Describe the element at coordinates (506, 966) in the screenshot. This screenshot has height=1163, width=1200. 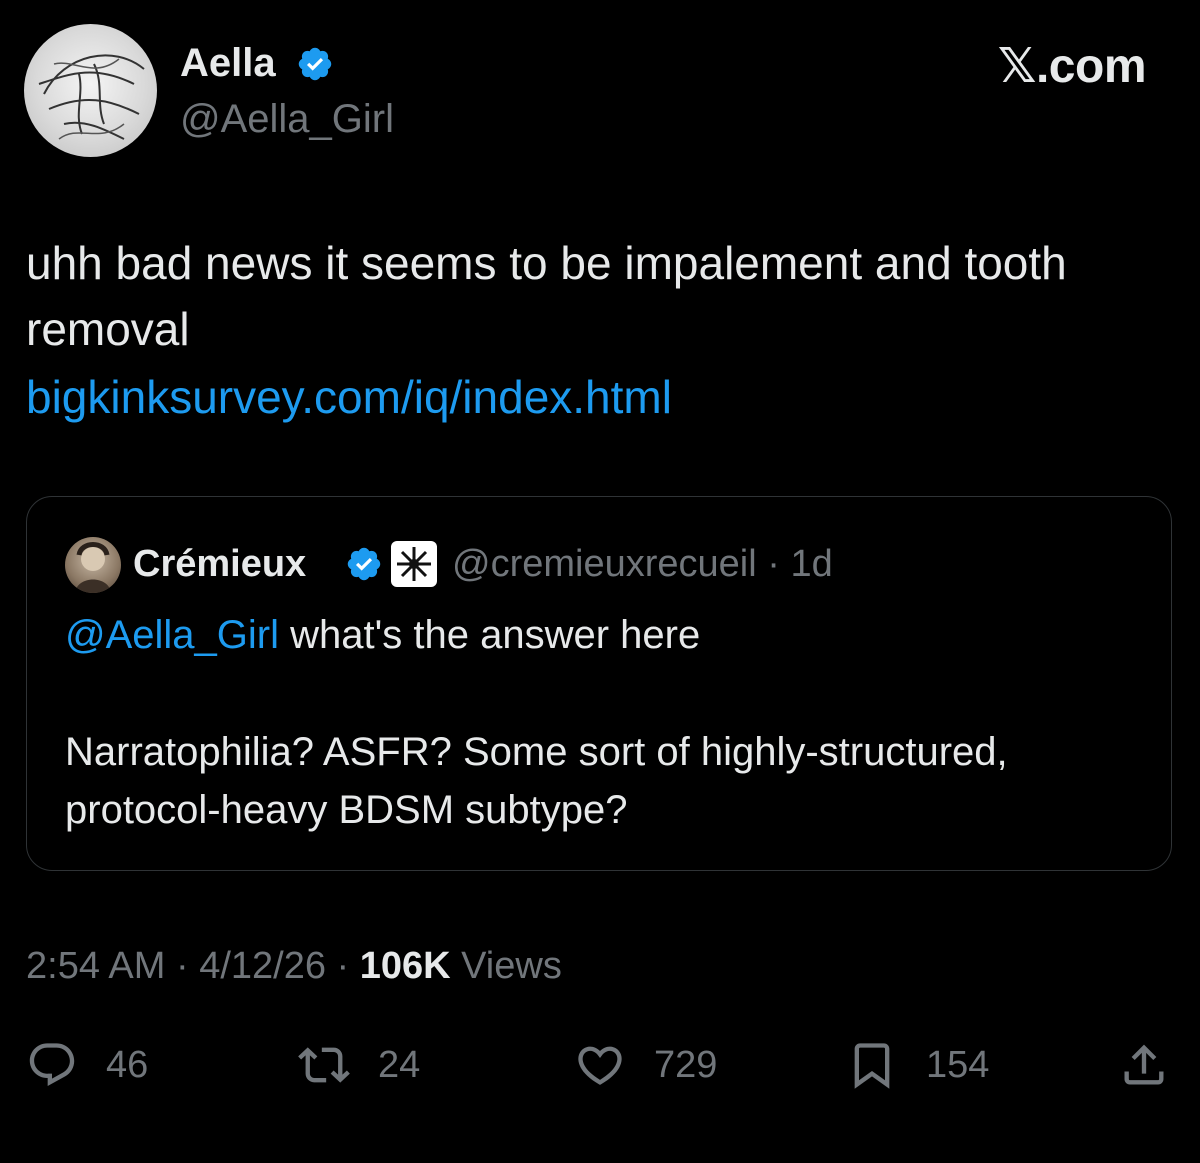
I see `views-label: Views` at that location.